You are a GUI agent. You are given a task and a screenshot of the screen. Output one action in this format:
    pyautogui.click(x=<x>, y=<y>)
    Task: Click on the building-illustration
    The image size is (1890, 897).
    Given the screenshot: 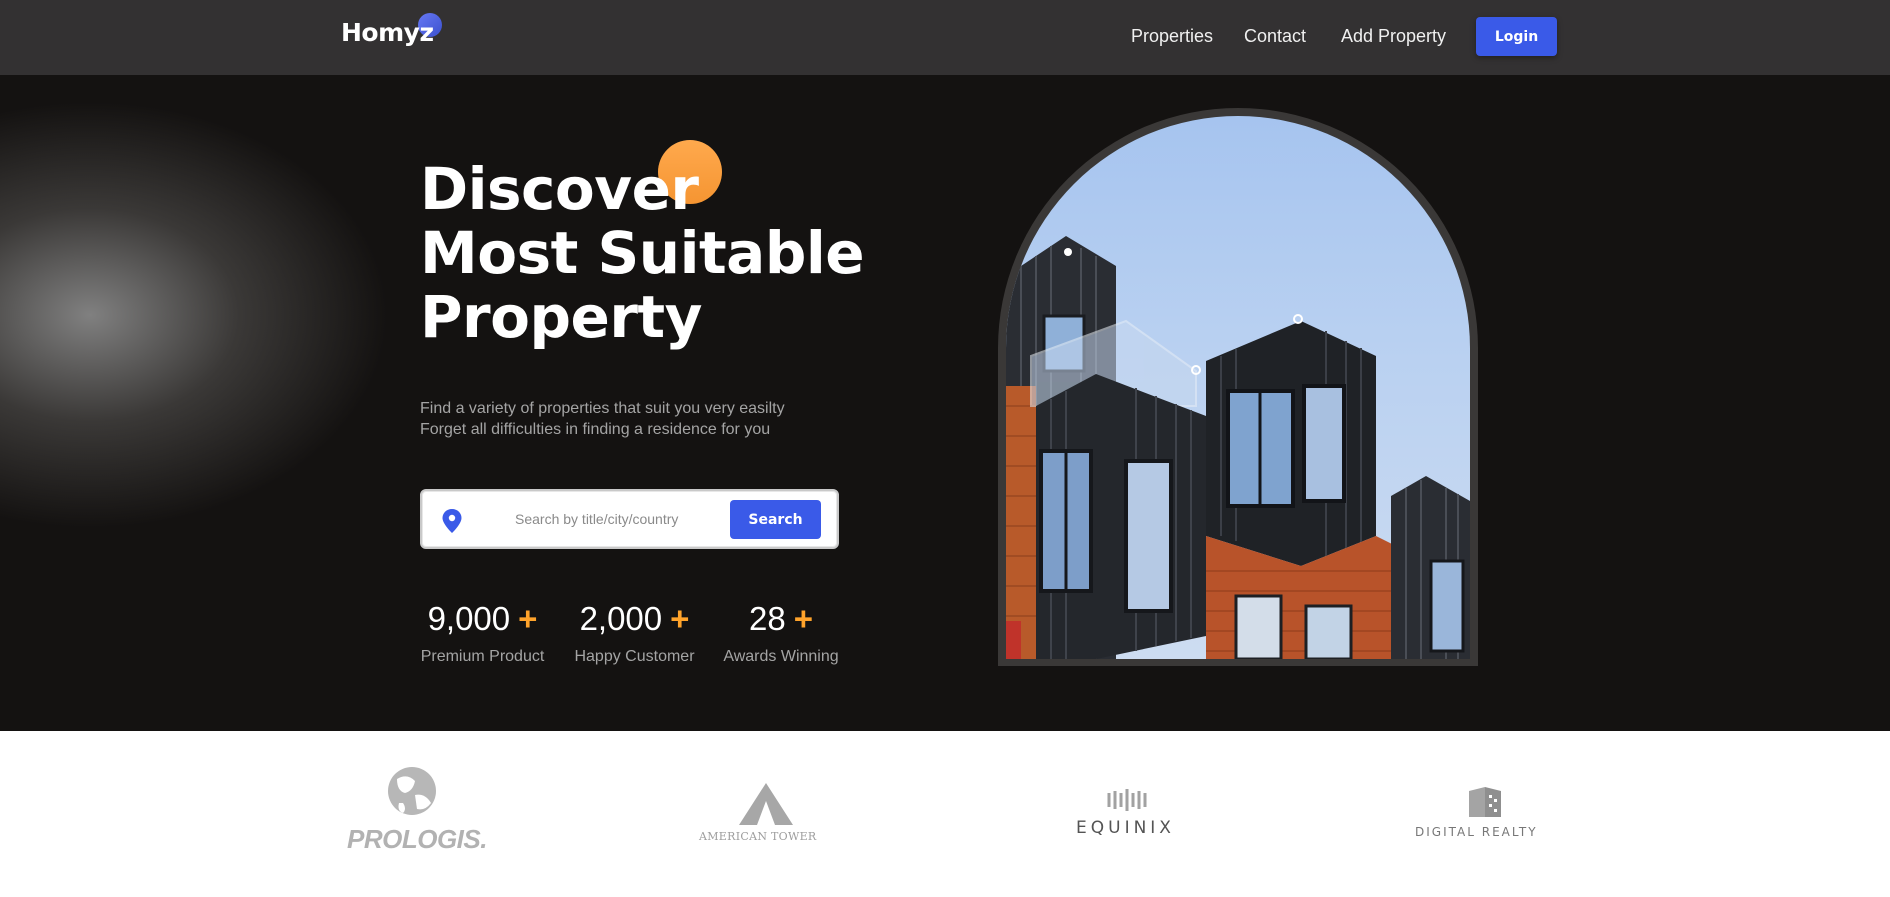 What is the action you would take?
    pyautogui.click(x=1238, y=447)
    